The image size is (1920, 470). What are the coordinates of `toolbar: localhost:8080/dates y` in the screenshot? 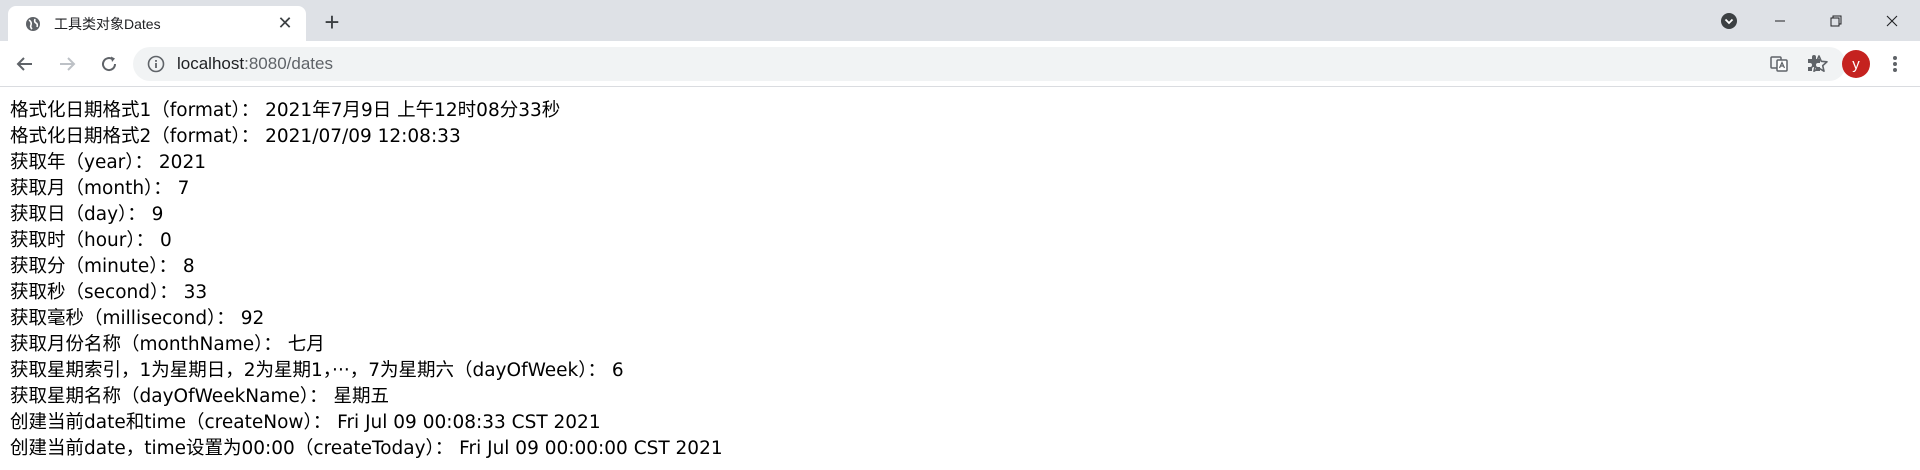 It's located at (960, 64).